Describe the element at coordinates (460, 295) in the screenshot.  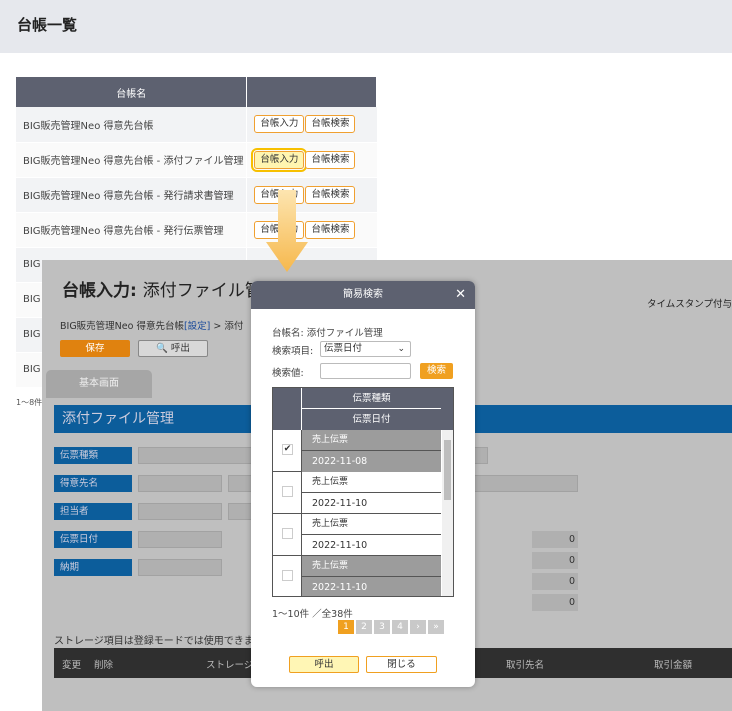
I see `close-icon: ✕` at that location.